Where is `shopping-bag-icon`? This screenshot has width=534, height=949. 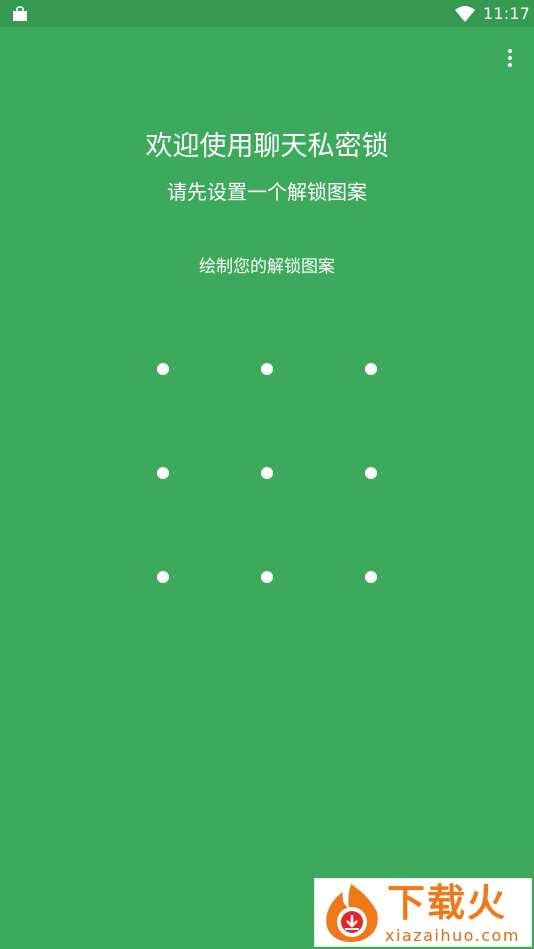 shopping-bag-icon is located at coordinates (20, 13).